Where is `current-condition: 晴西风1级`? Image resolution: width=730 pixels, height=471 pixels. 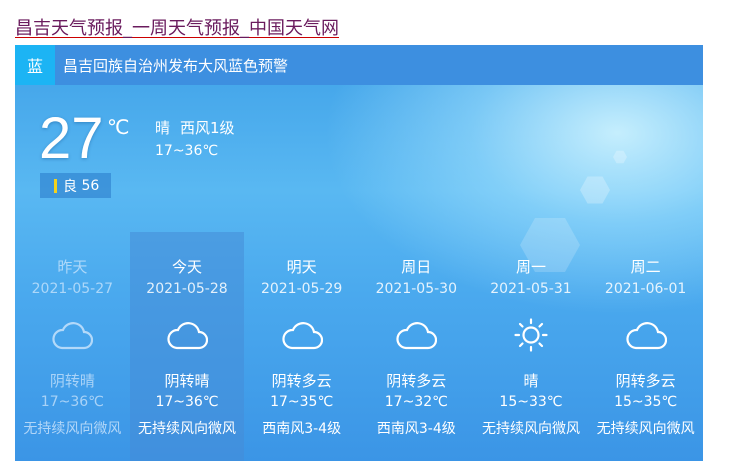
current-condition: 晴西风1级 is located at coordinates (195, 127).